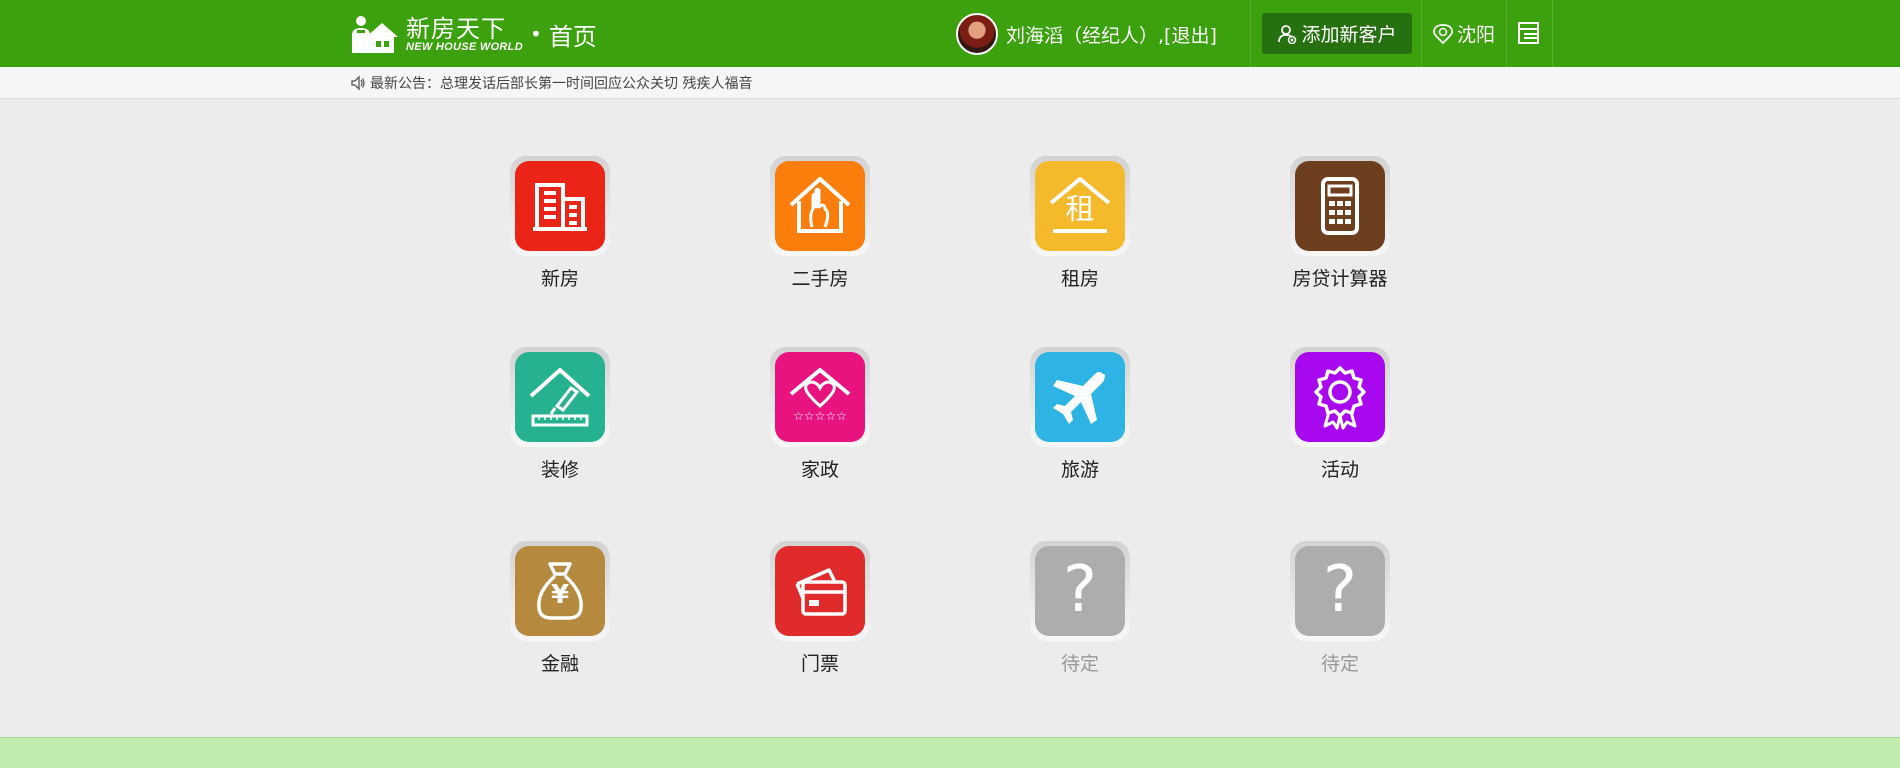  I want to click on add-customer-label: 添加新客户, so click(1349, 35).